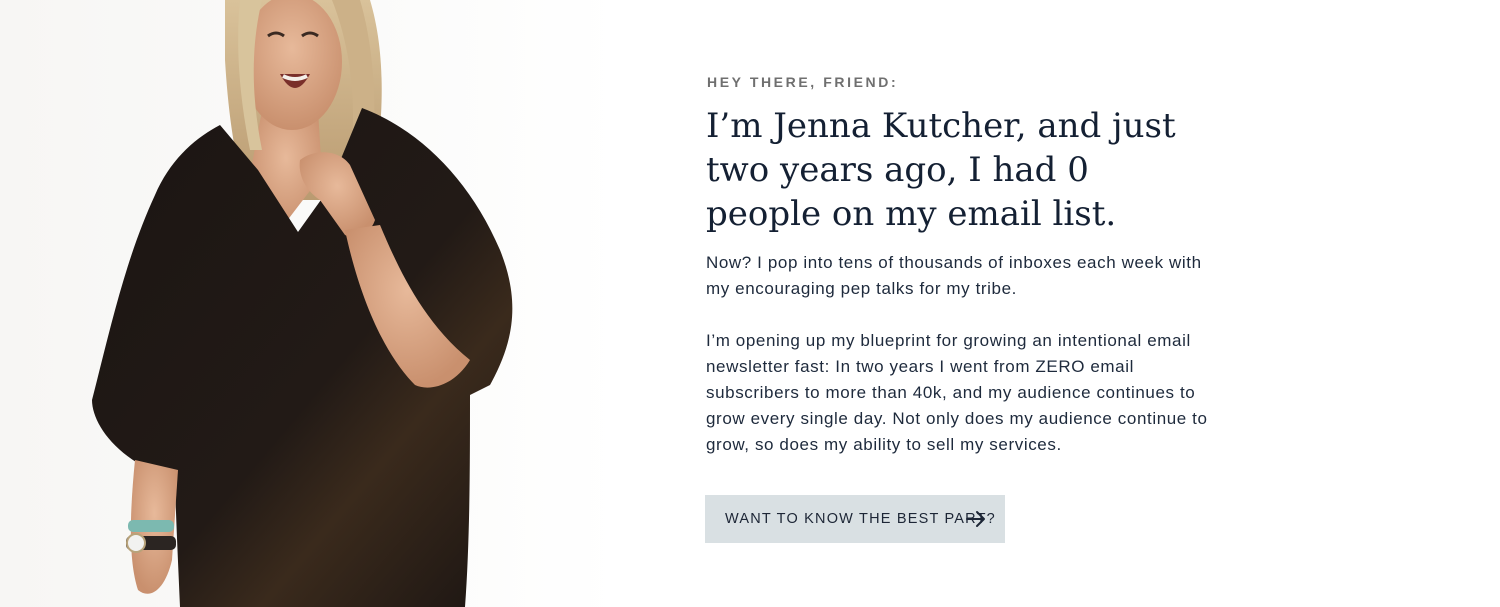  I want to click on best-part-button: WANT TO KNOW THE BEST PART?, so click(855, 519).